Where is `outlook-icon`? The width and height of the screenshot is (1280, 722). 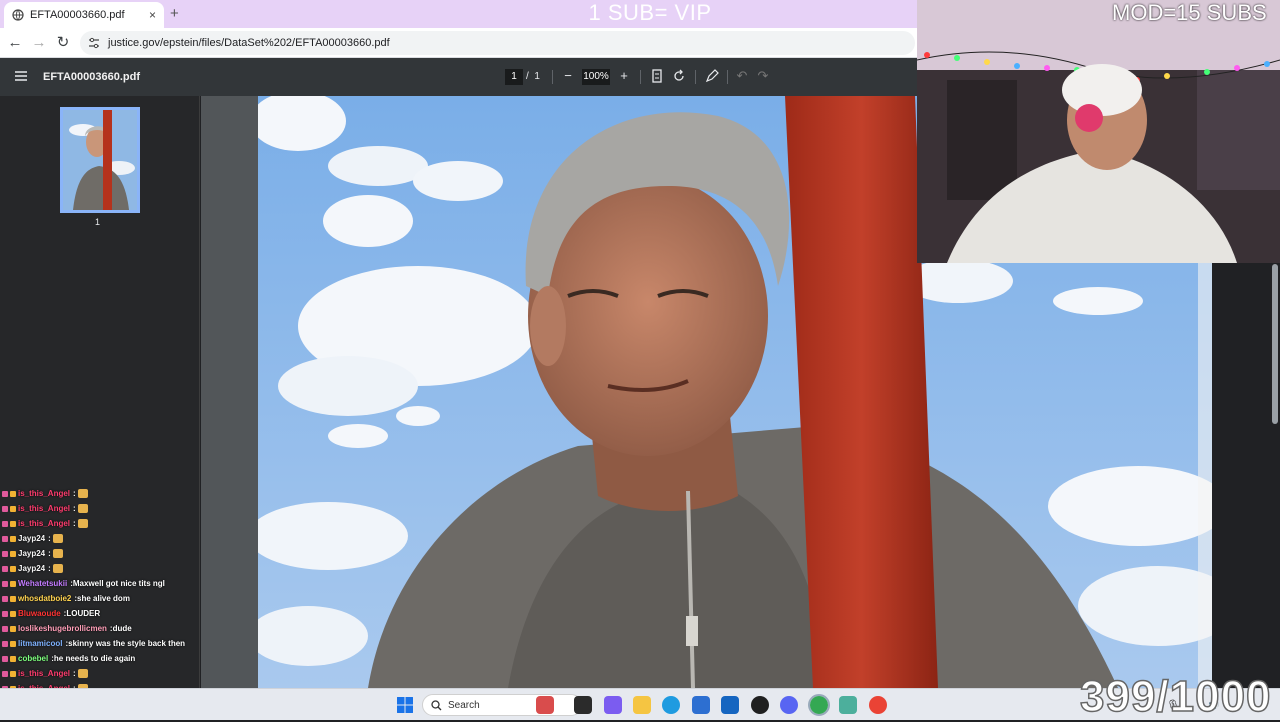 outlook-icon is located at coordinates (730, 705).